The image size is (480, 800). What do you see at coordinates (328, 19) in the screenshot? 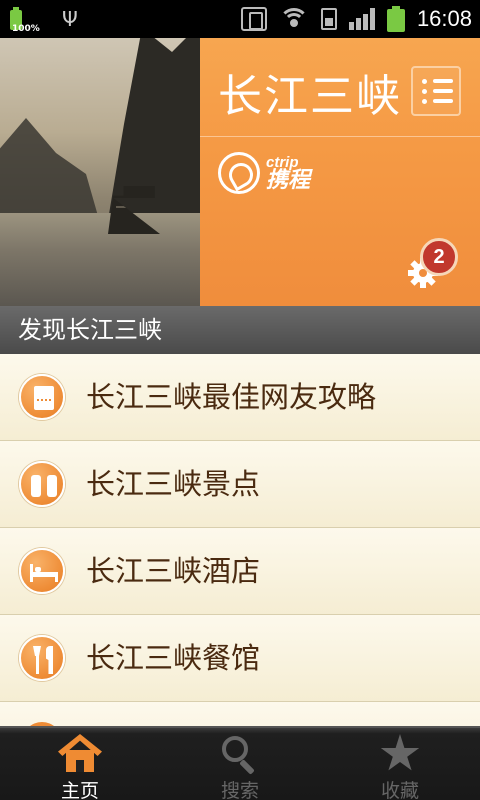
I see `sim-card-icon` at bounding box center [328, 19].